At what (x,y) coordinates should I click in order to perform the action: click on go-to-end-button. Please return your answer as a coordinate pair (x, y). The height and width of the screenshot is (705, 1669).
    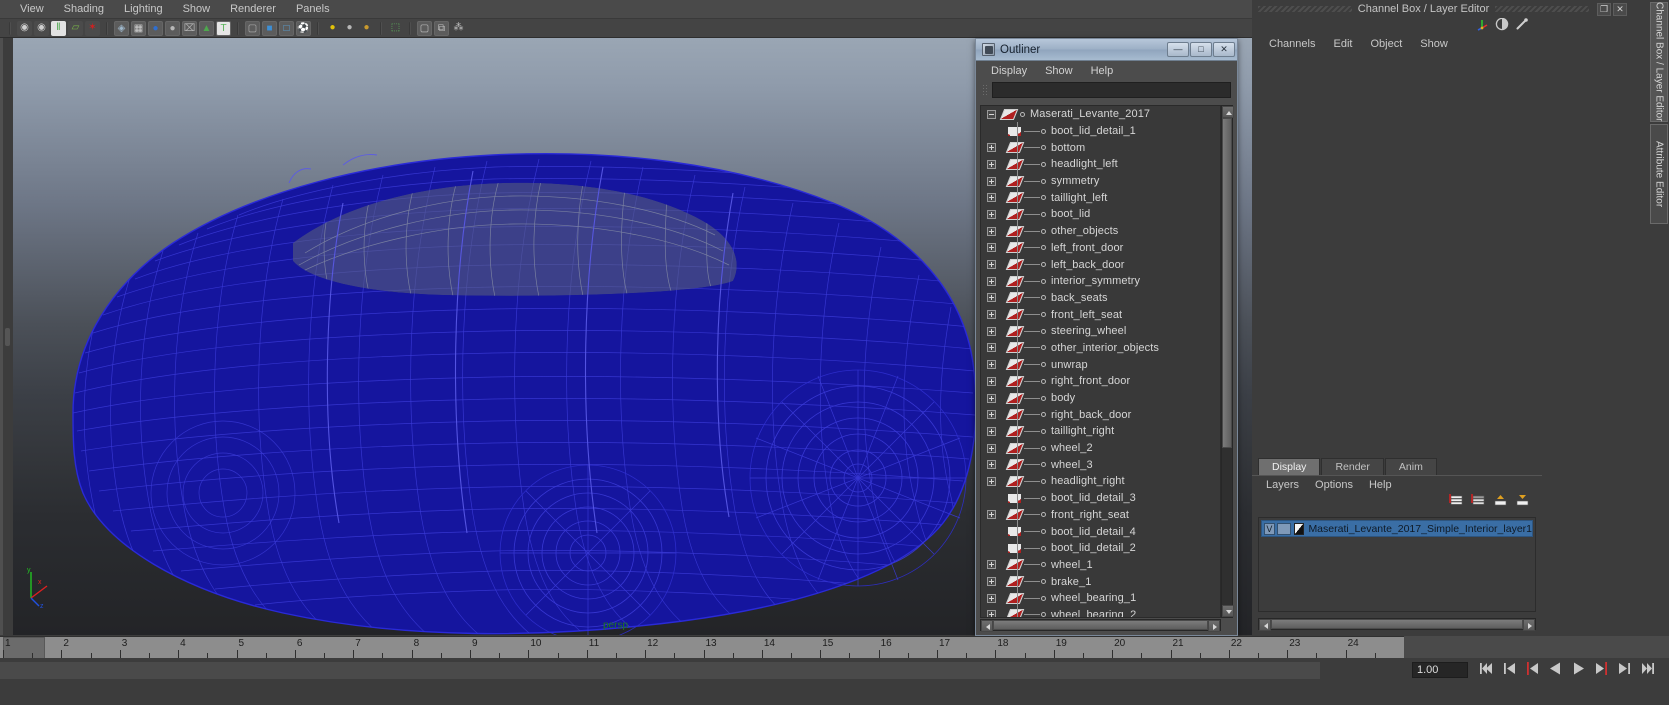
    Looking at the image, I should click on (1647, 668).